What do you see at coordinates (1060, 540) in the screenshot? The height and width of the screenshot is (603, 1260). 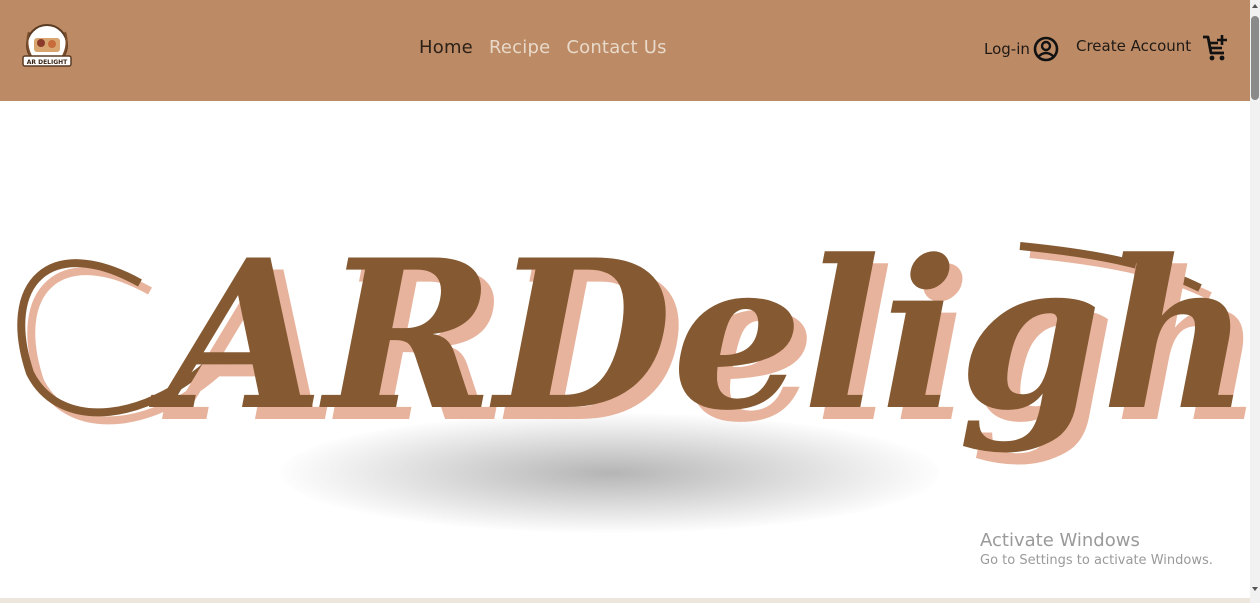 I see `watermark-title: Activate Windows` at bounding box center [1060, 540].